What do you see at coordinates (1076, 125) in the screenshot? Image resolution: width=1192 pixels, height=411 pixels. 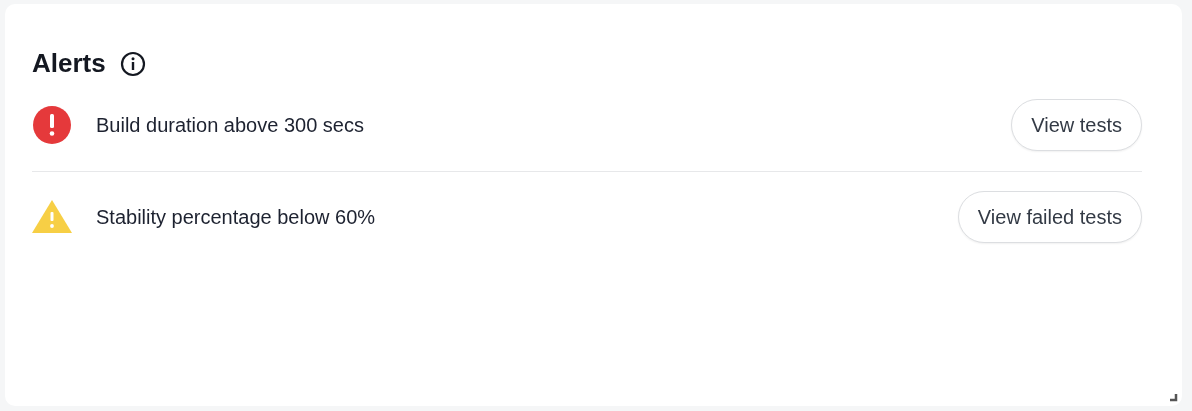 I see `view-tests-button: View tests` at bounding box center [1076, 125].